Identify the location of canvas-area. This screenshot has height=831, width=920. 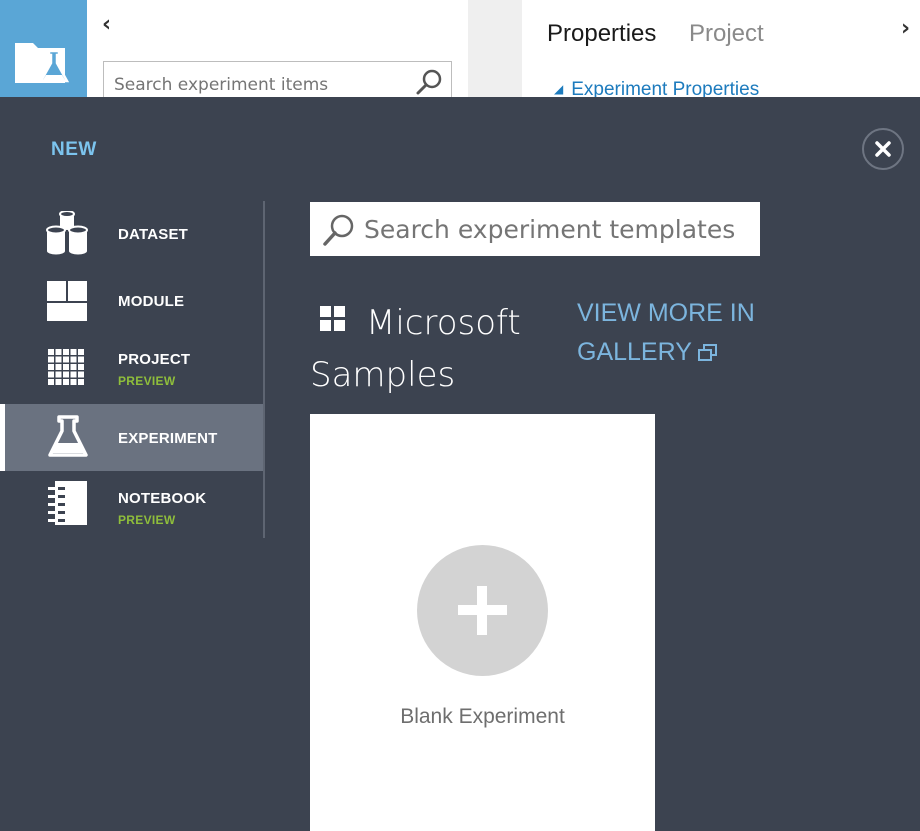
(495, 48).